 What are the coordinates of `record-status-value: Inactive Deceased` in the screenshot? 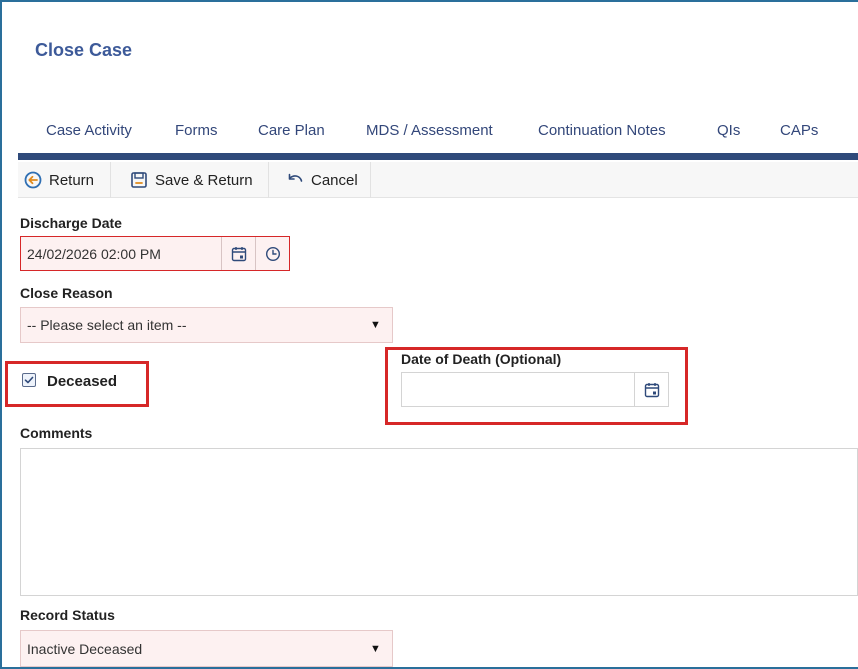 It's located at (85, 648).